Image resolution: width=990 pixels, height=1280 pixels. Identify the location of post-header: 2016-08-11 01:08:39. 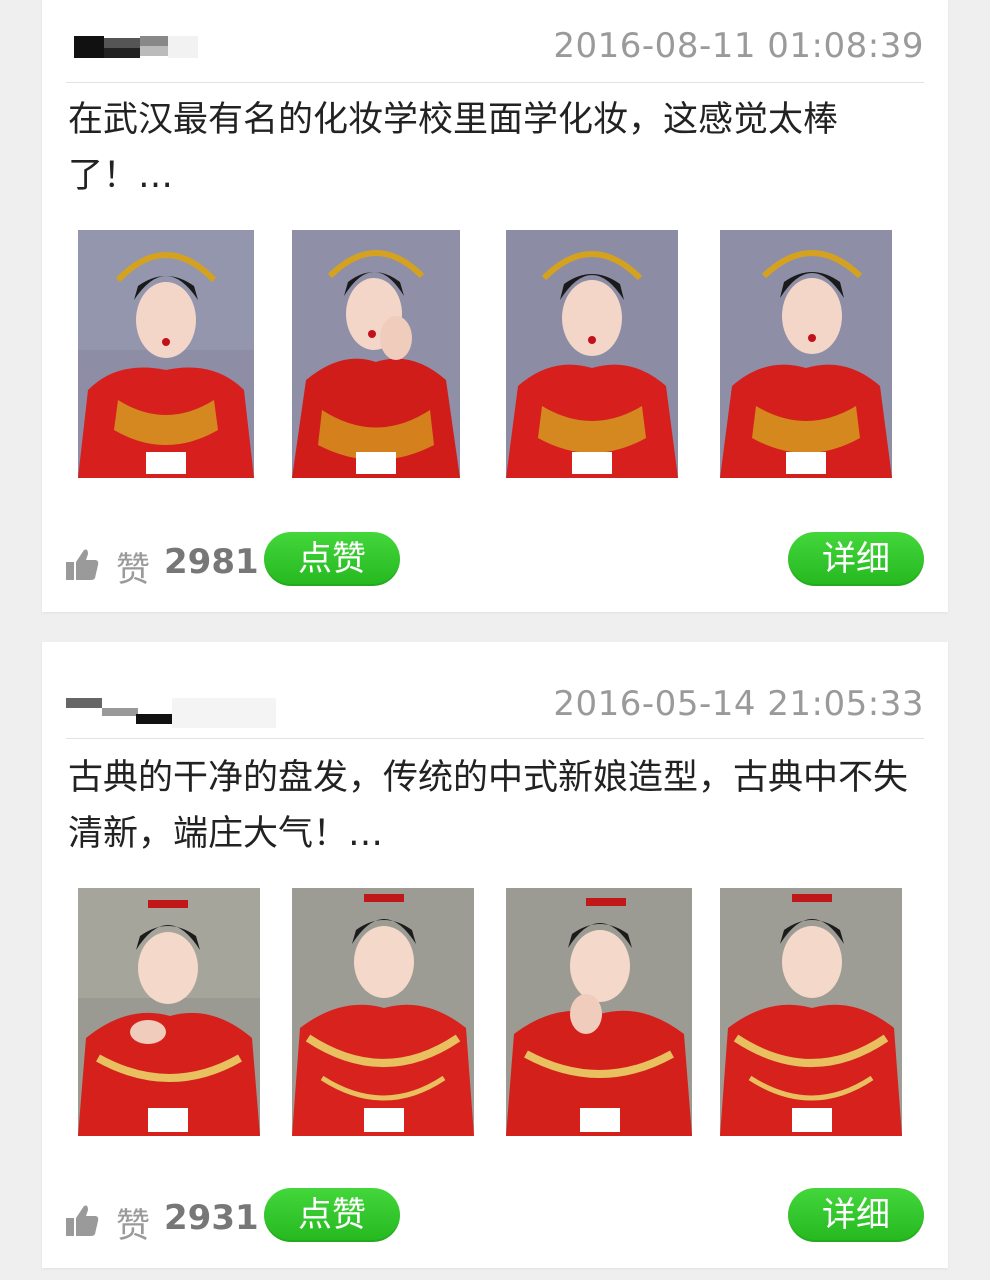
(495, 53).